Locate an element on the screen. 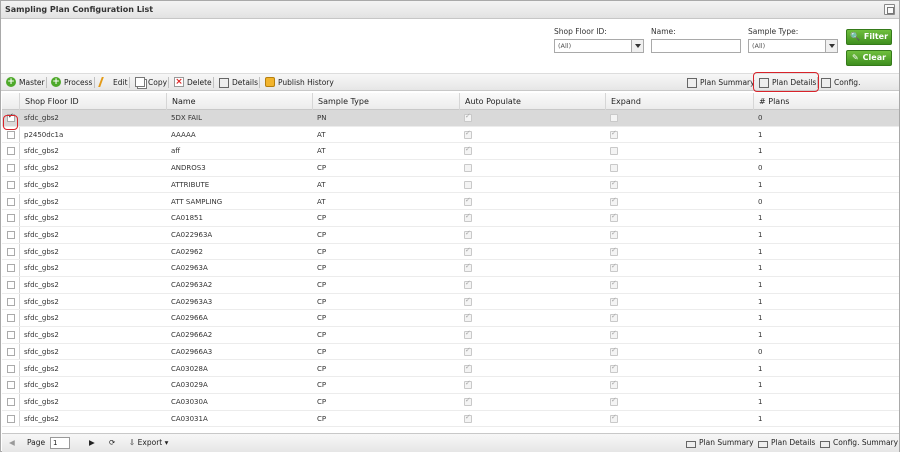 The height and width of the screenshot is (452, 900). copy-button: Copy is located at coordinates (150, 82).